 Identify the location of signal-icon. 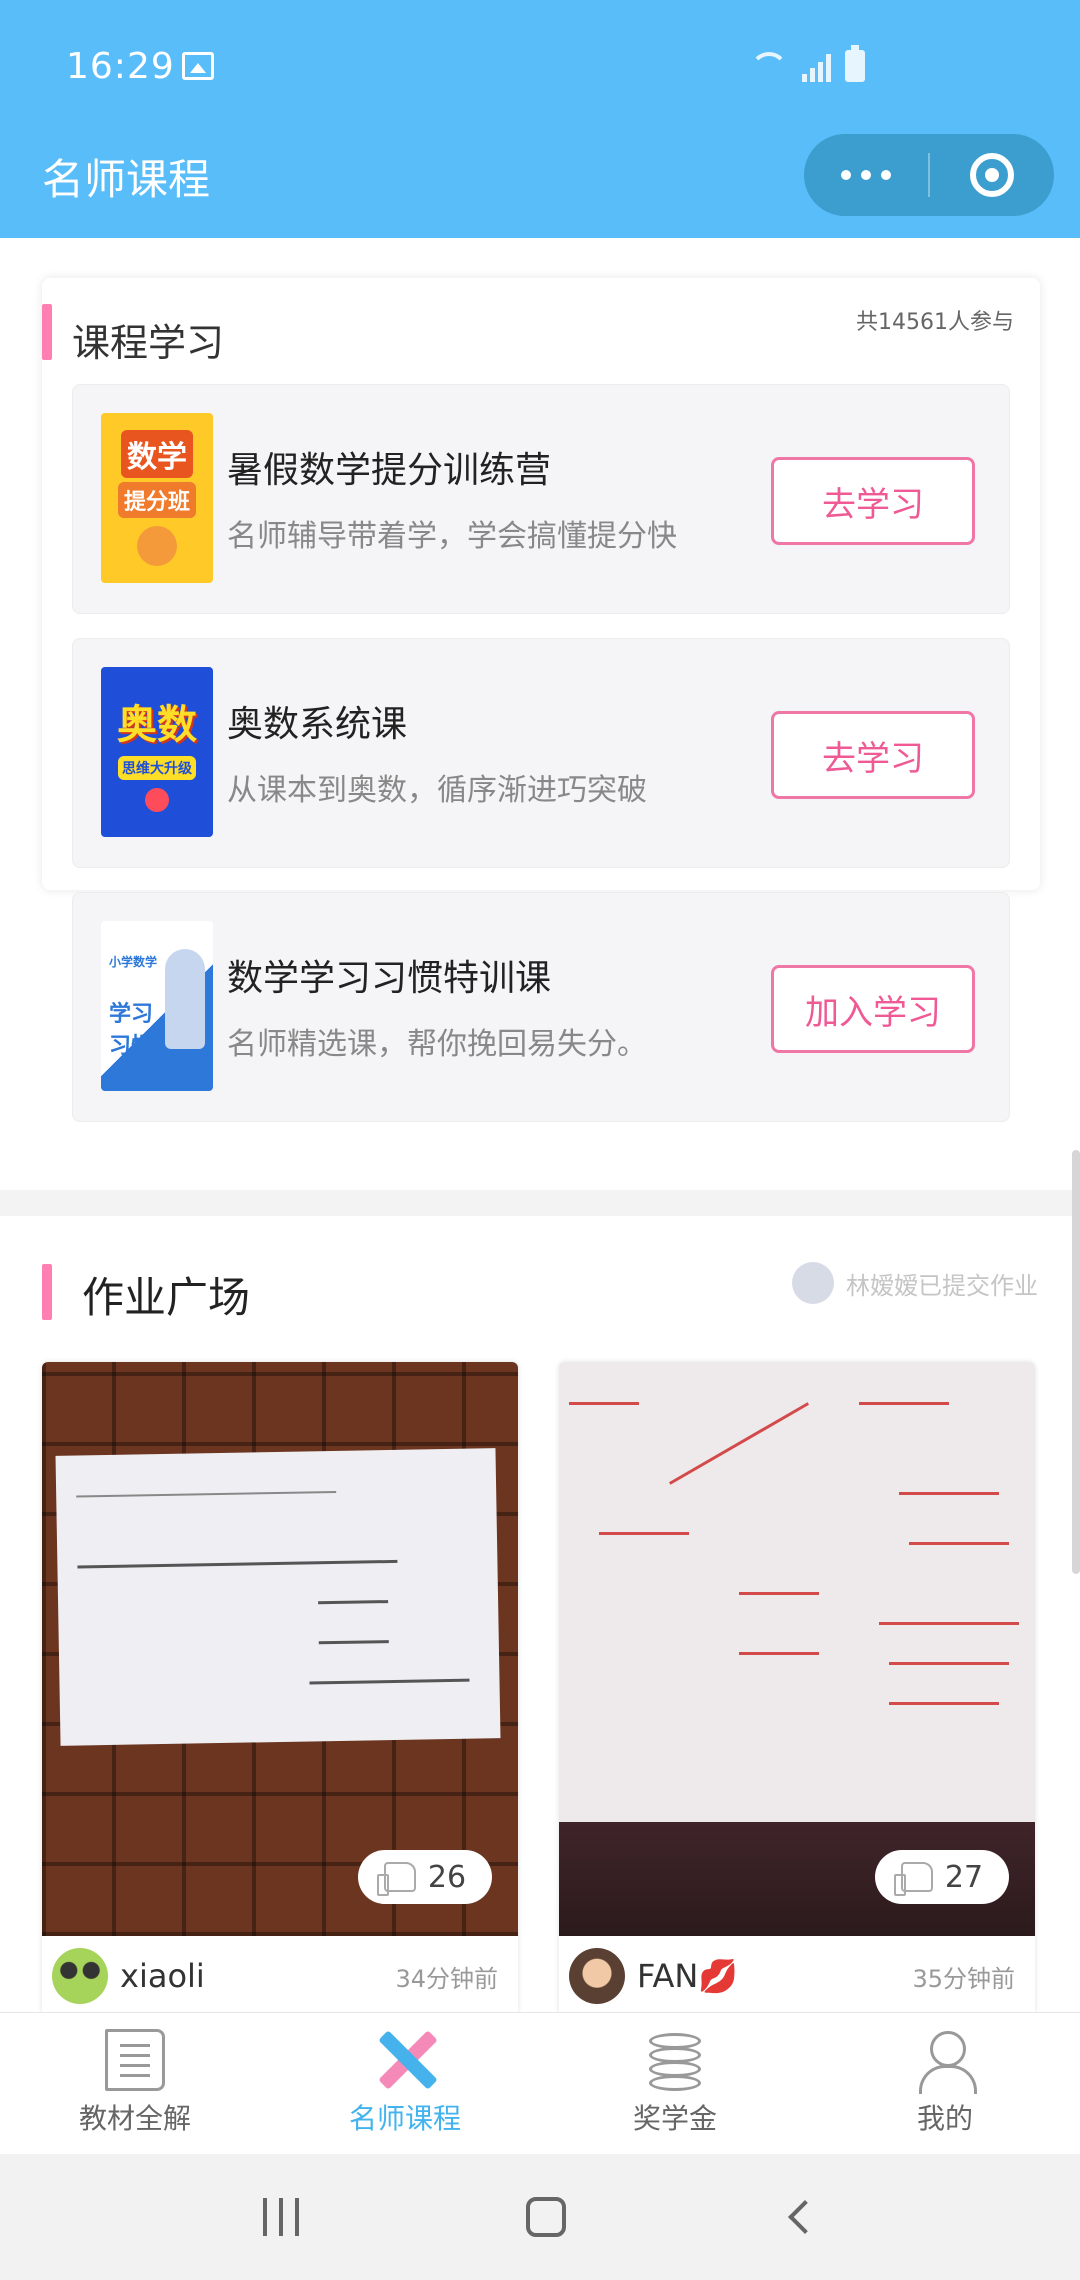
(816, 67).